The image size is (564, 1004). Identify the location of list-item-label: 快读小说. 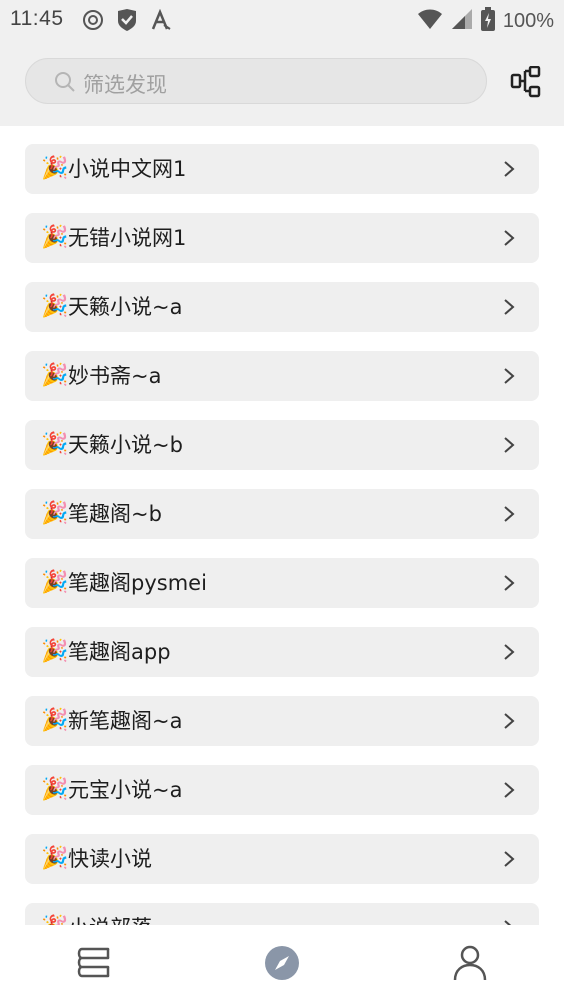
(110, 859).